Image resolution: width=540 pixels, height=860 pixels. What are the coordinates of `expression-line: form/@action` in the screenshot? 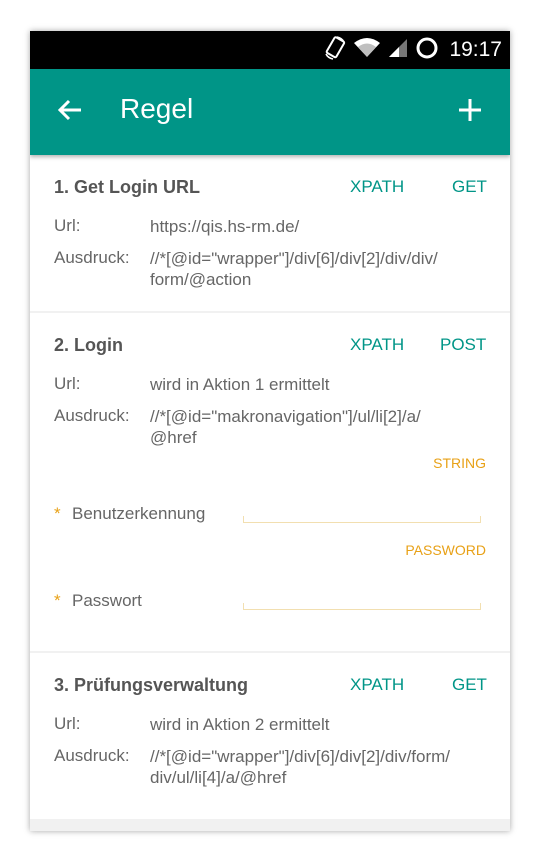 It's located at (201, 279).